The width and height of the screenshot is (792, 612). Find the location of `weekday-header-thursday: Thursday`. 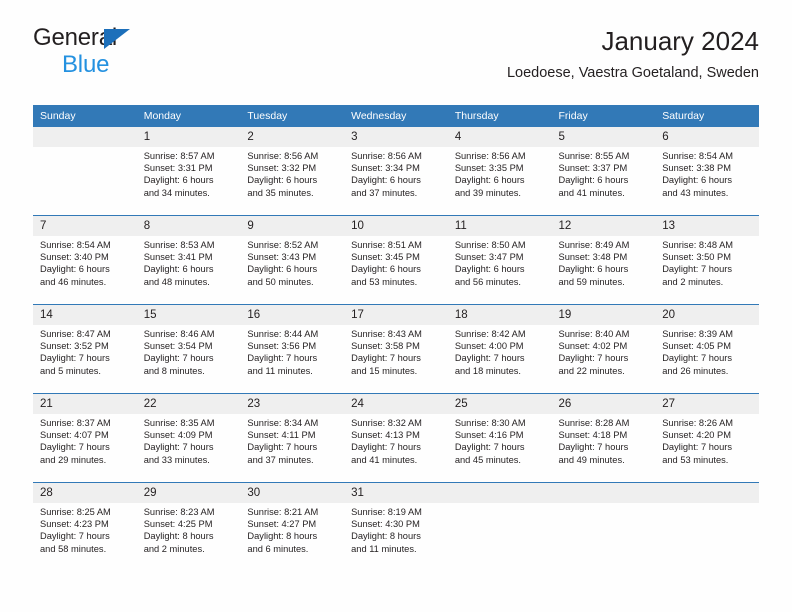

weekday-header-thursday: Thursday is located at coordinates (499, 116).